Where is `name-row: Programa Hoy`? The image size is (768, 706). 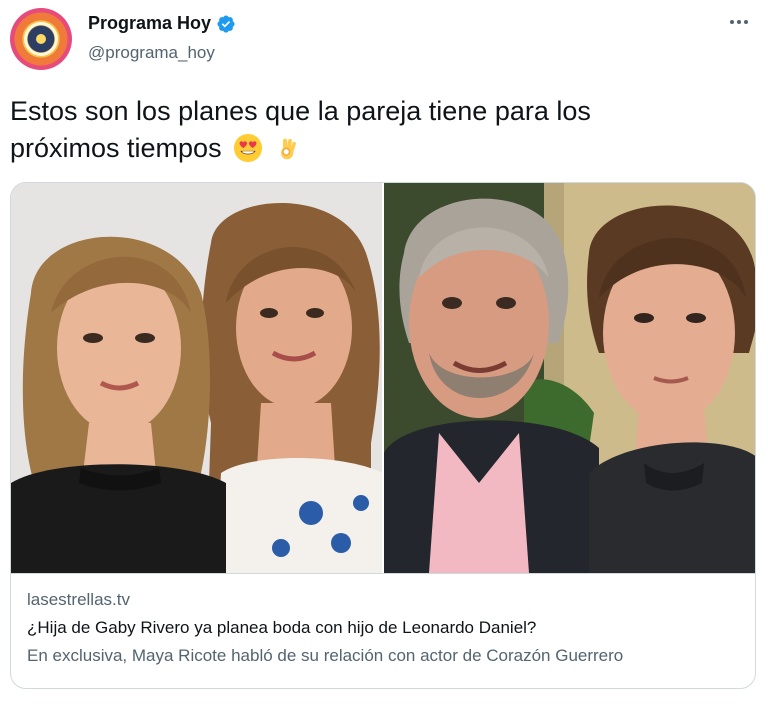
name-row: Programa Hoy is located at coordinates (162, 23).